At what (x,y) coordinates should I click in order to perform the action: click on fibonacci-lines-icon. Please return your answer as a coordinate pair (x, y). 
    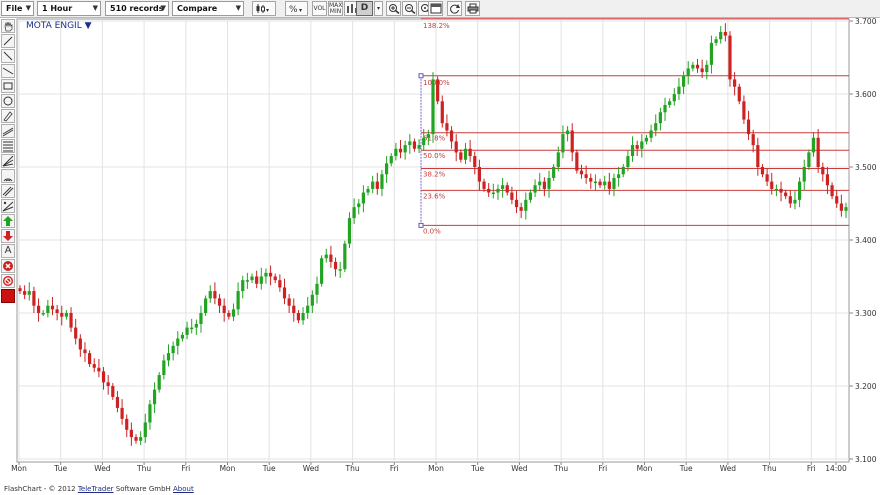
    Looking at the image, I should click on (8, 146).